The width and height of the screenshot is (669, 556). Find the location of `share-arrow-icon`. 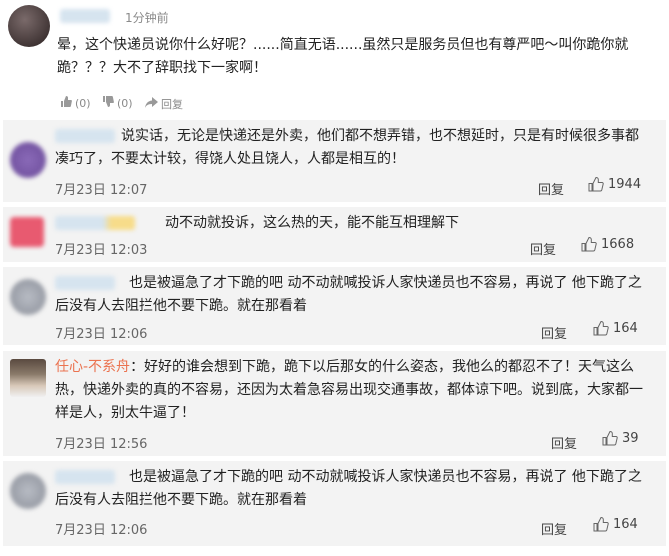

share-arrow-icon is located at coordinates (151, 104).